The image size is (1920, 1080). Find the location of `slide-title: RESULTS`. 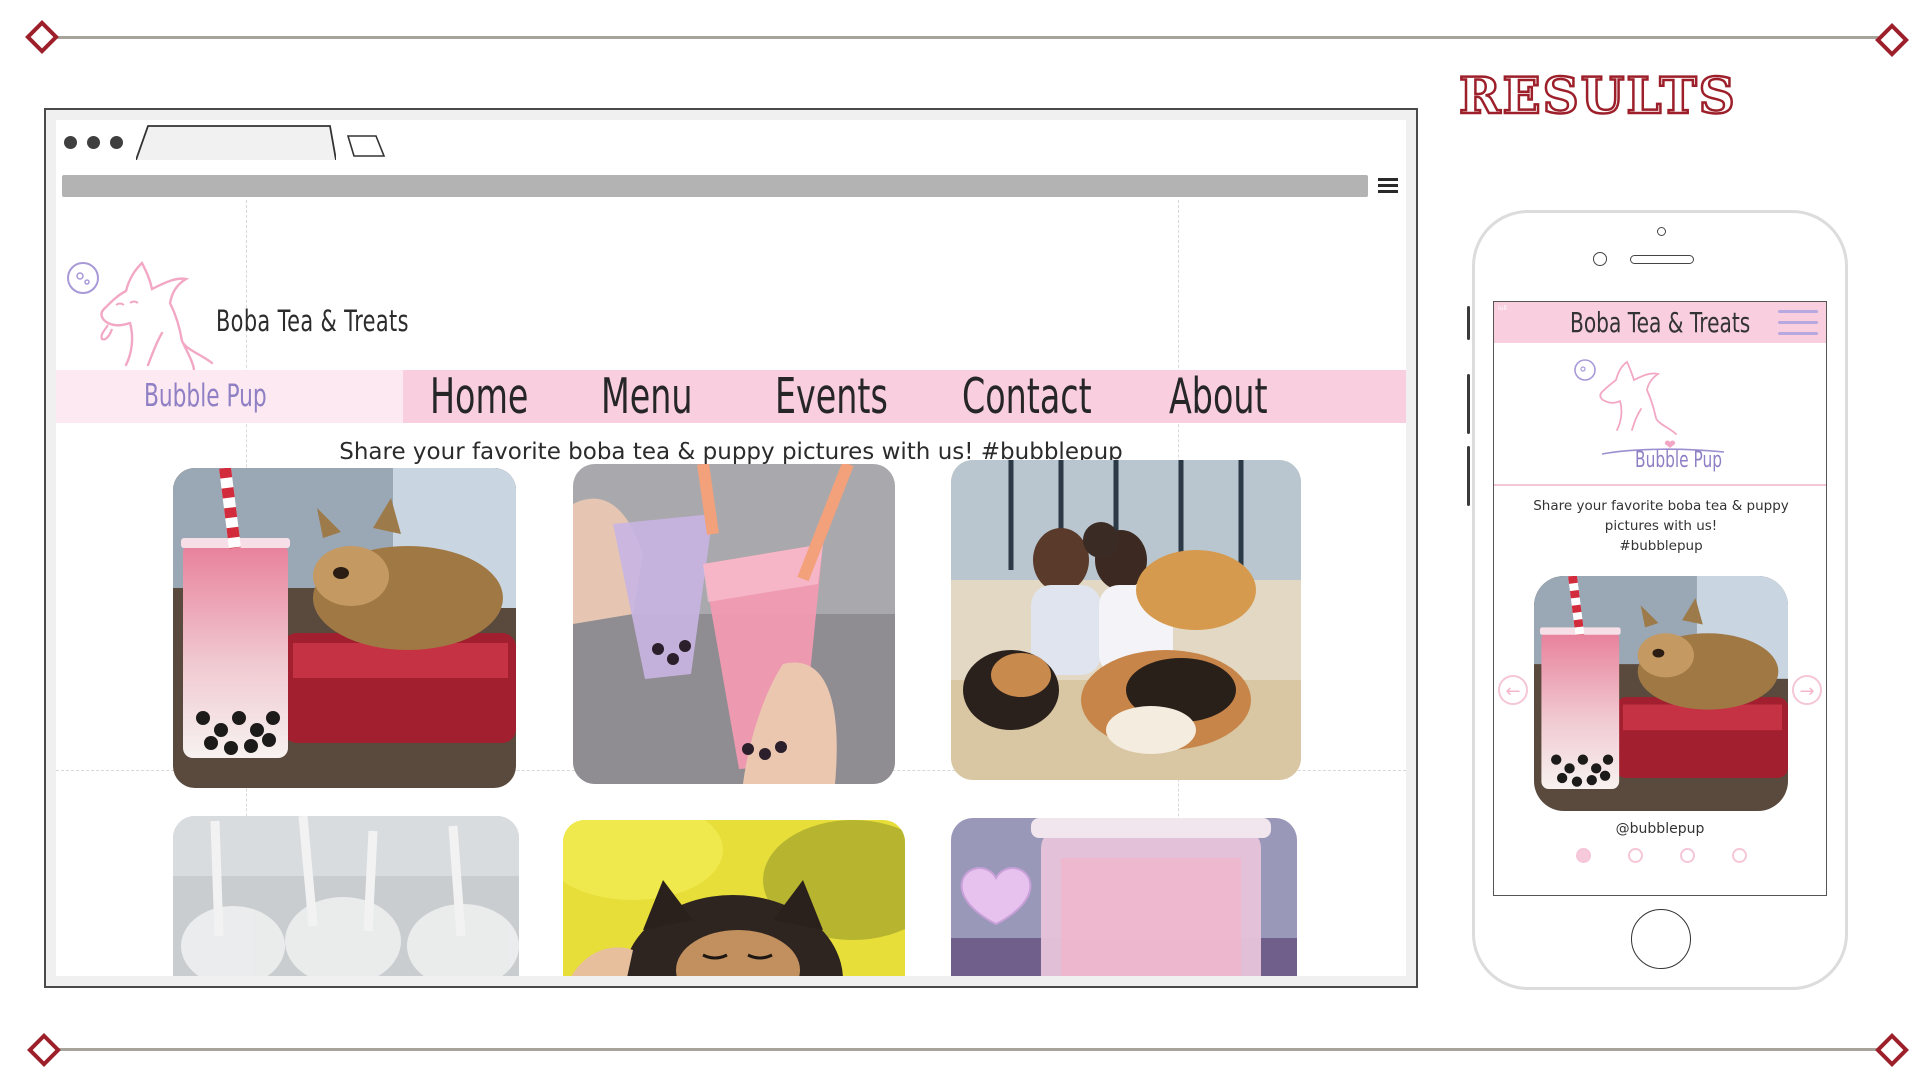

slide-title: RESULTS is located at coordinates (1597, 96).